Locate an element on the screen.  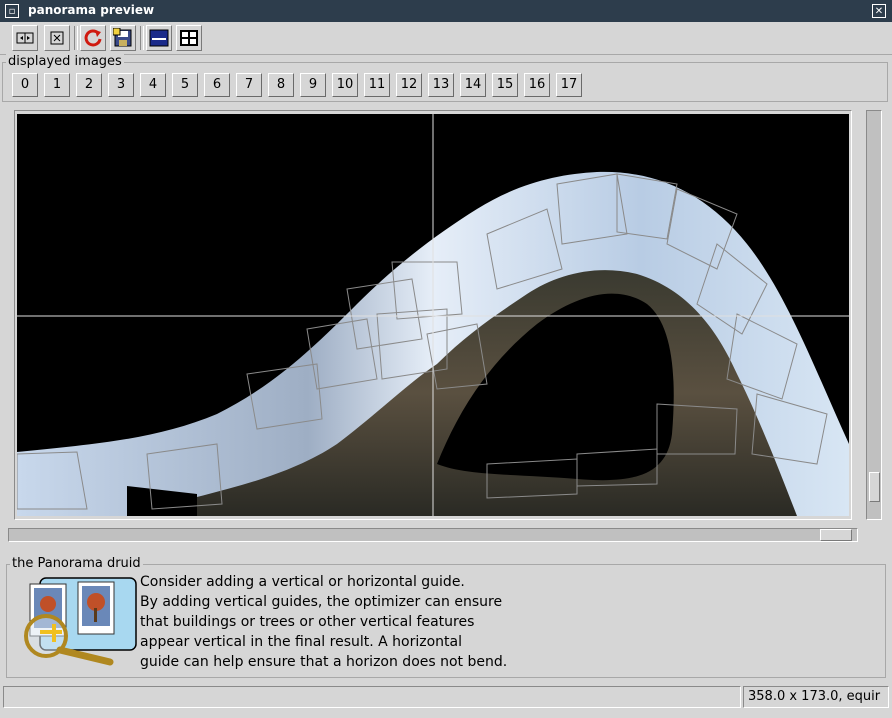
druid-label: the Panorama druid is located at coordinates (76, 563).